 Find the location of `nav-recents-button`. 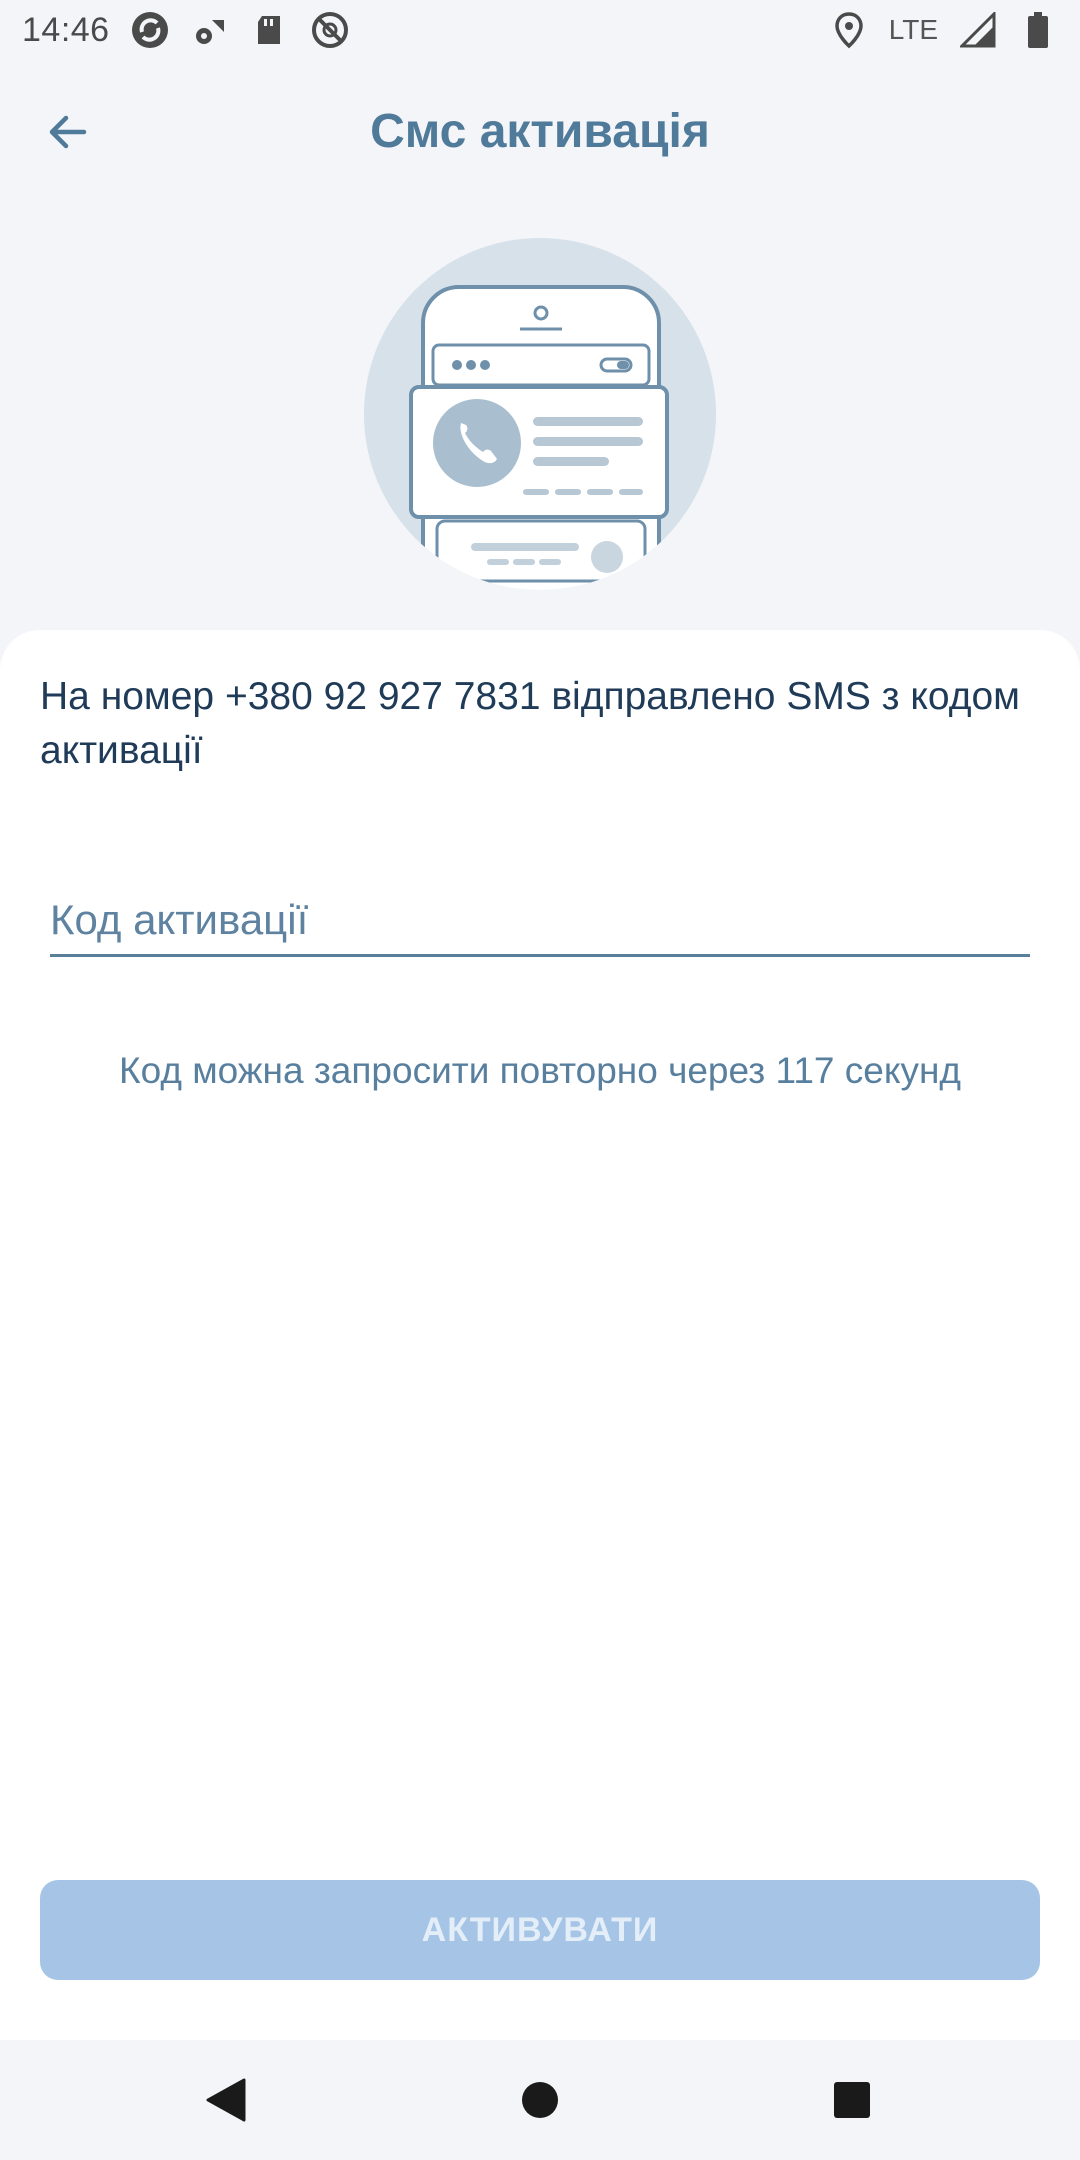

nav-recents-button is located at coordinates (852, 2100).